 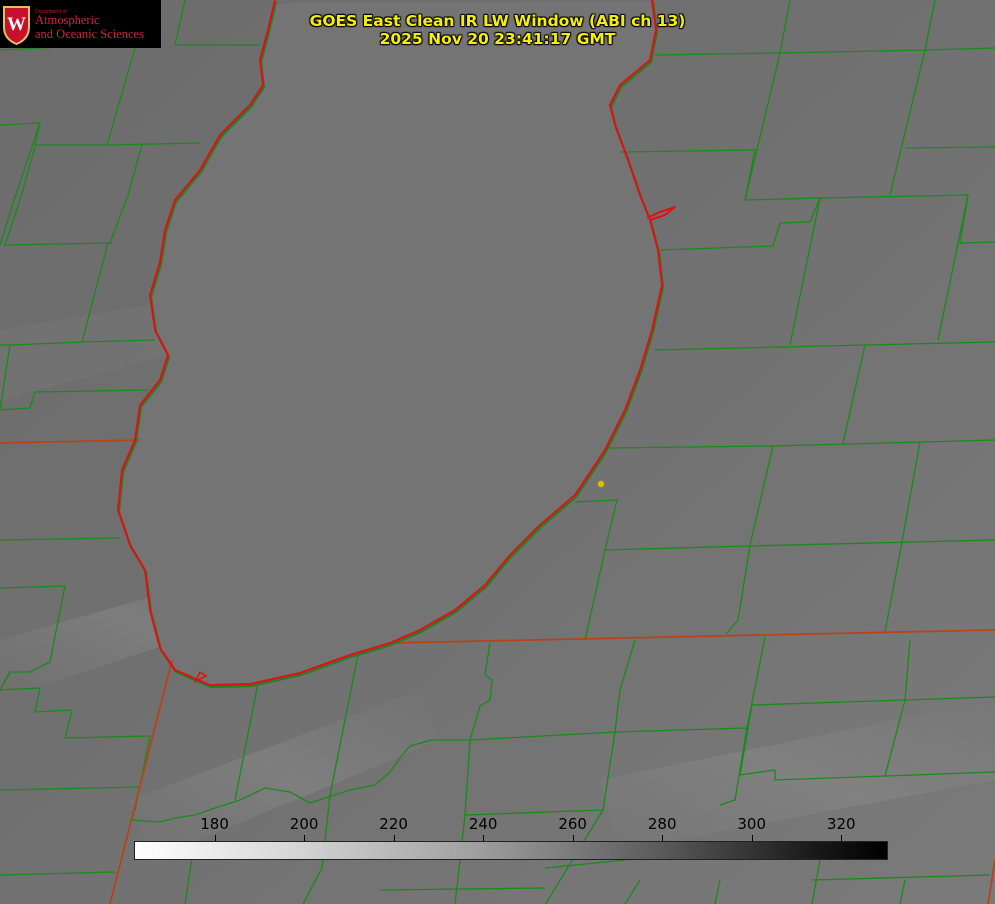 I want to click on colorbar-tick-label: 320, so click(x=841, y=824).